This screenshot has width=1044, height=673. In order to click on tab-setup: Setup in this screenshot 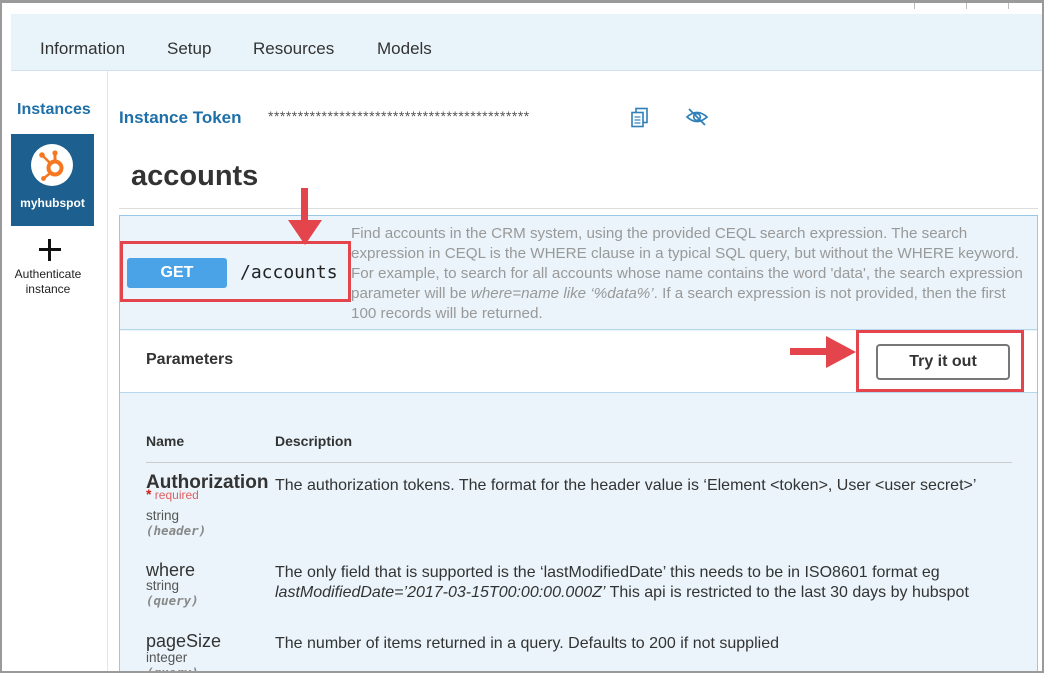, I will do `click(189, 49)`.